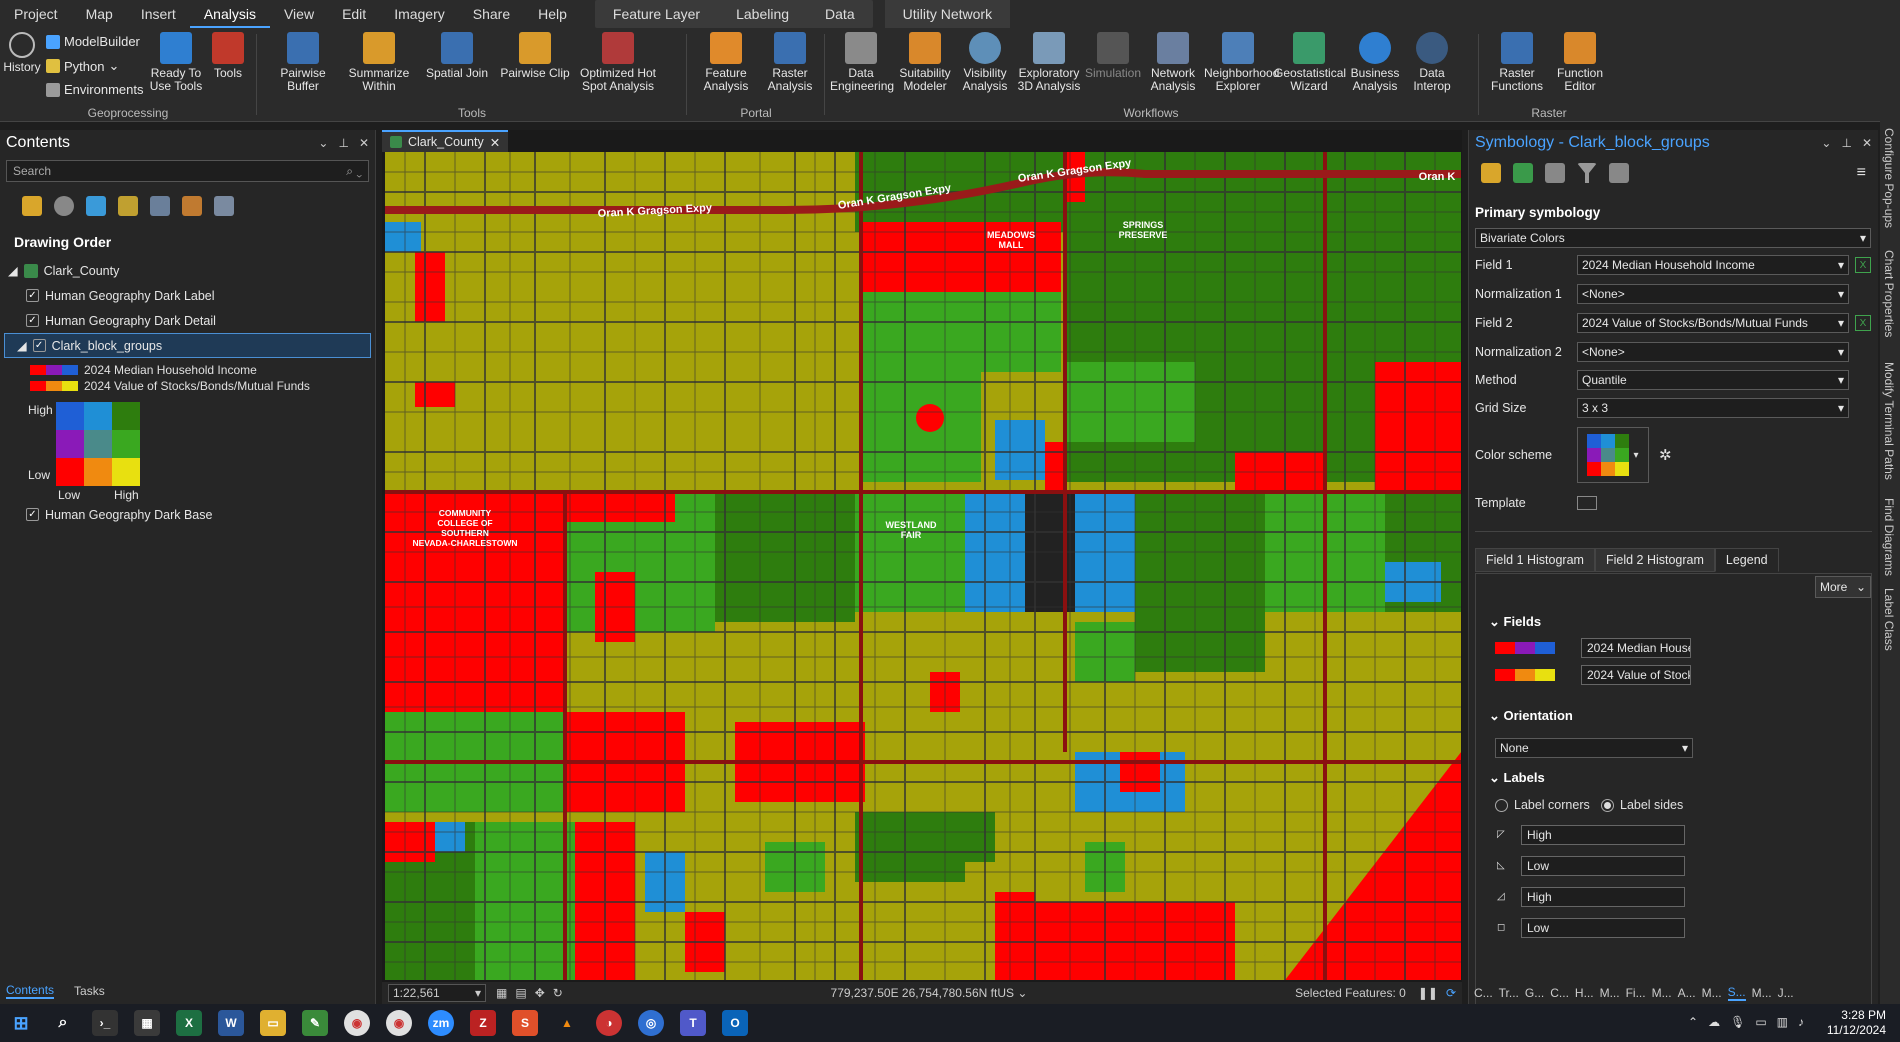 The image size is (1900, 1042). What do you see at coordinates (1713, 352) in the screenshot?
I see `norm2-dropdown: <None> ▾` at bounding box center [1713, 352].